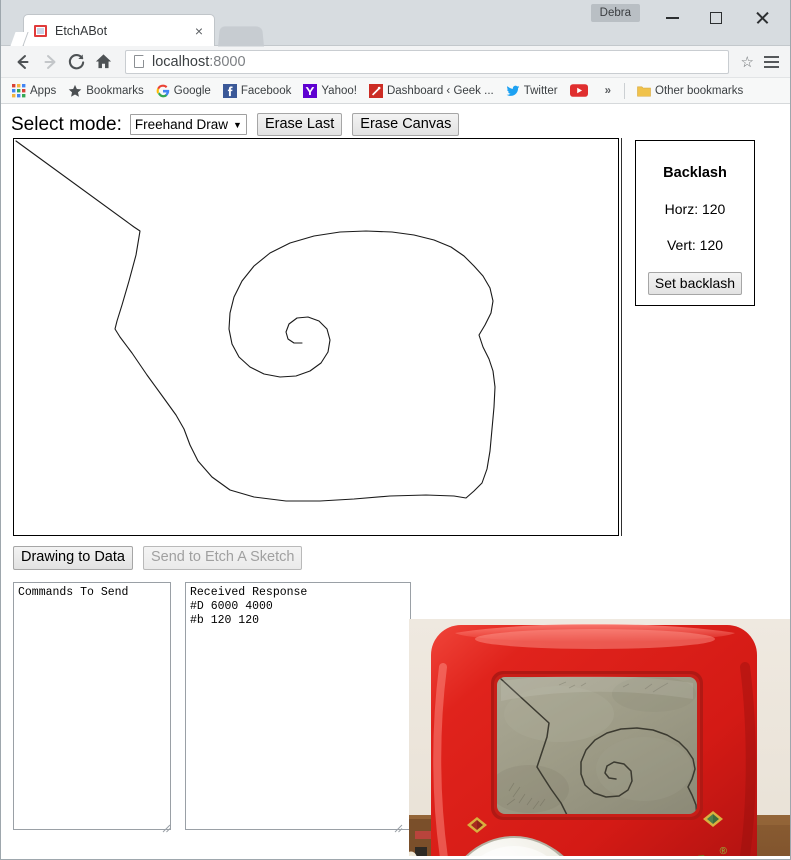 This screenshot has width=791, height=860. I want to click on tab-etchabot: EtchABot ×, so click(119, 30).